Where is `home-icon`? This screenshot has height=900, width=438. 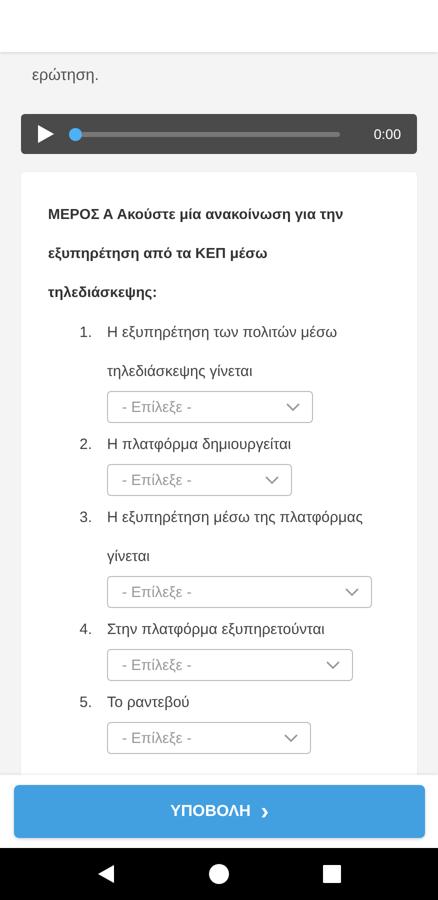 home-icon is located at coordinates (219, 874).